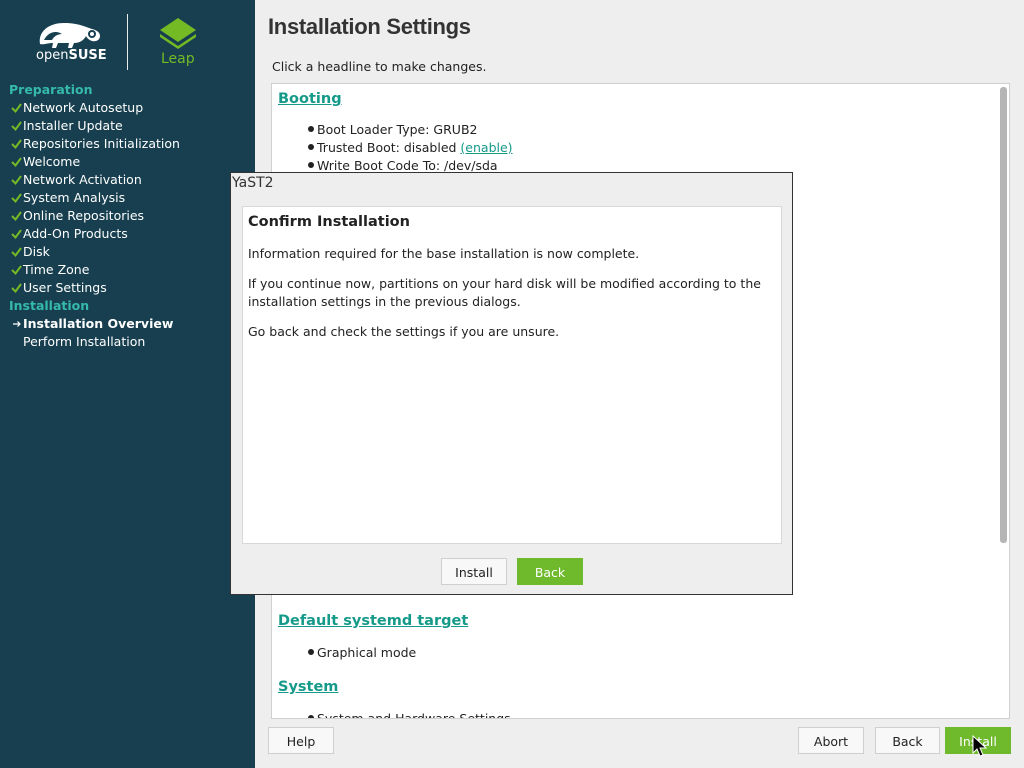 The width and height of the screenshot is (1024, 768). Describe the element at coordinates (127, 252) in the screenshot. I see `step-disk: Disk` at that location.